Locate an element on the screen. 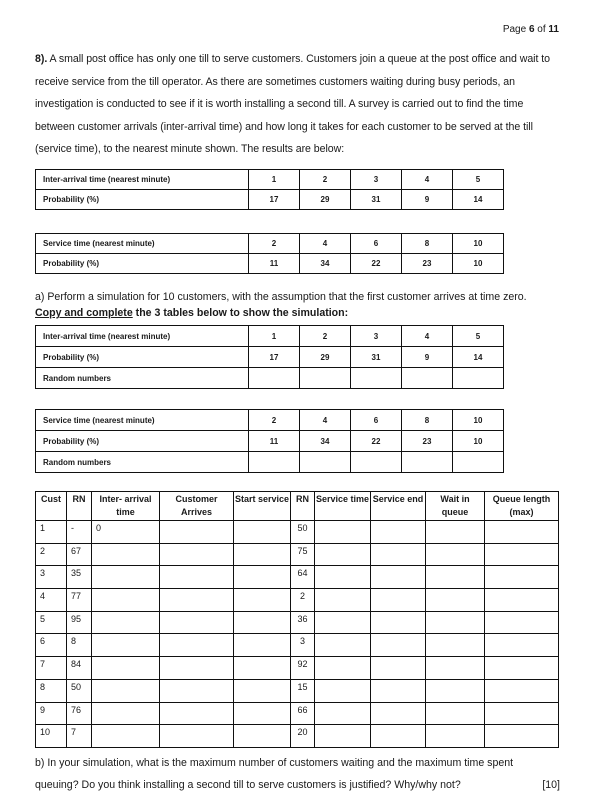 The height and width of the screenshot is (798, 593). cust-cell: 6 is located at coordinates (51, 645).